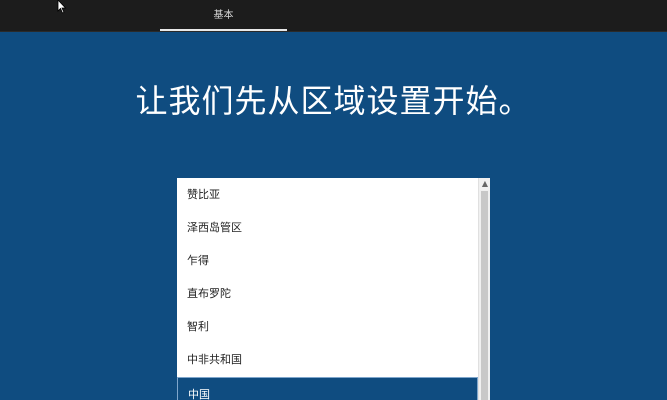 The height and width of the screenshot is (400, 667). Describe the element at coordinates (327, 388) in the screenshot. I see `list-item-china-selected: 中国` at that location.